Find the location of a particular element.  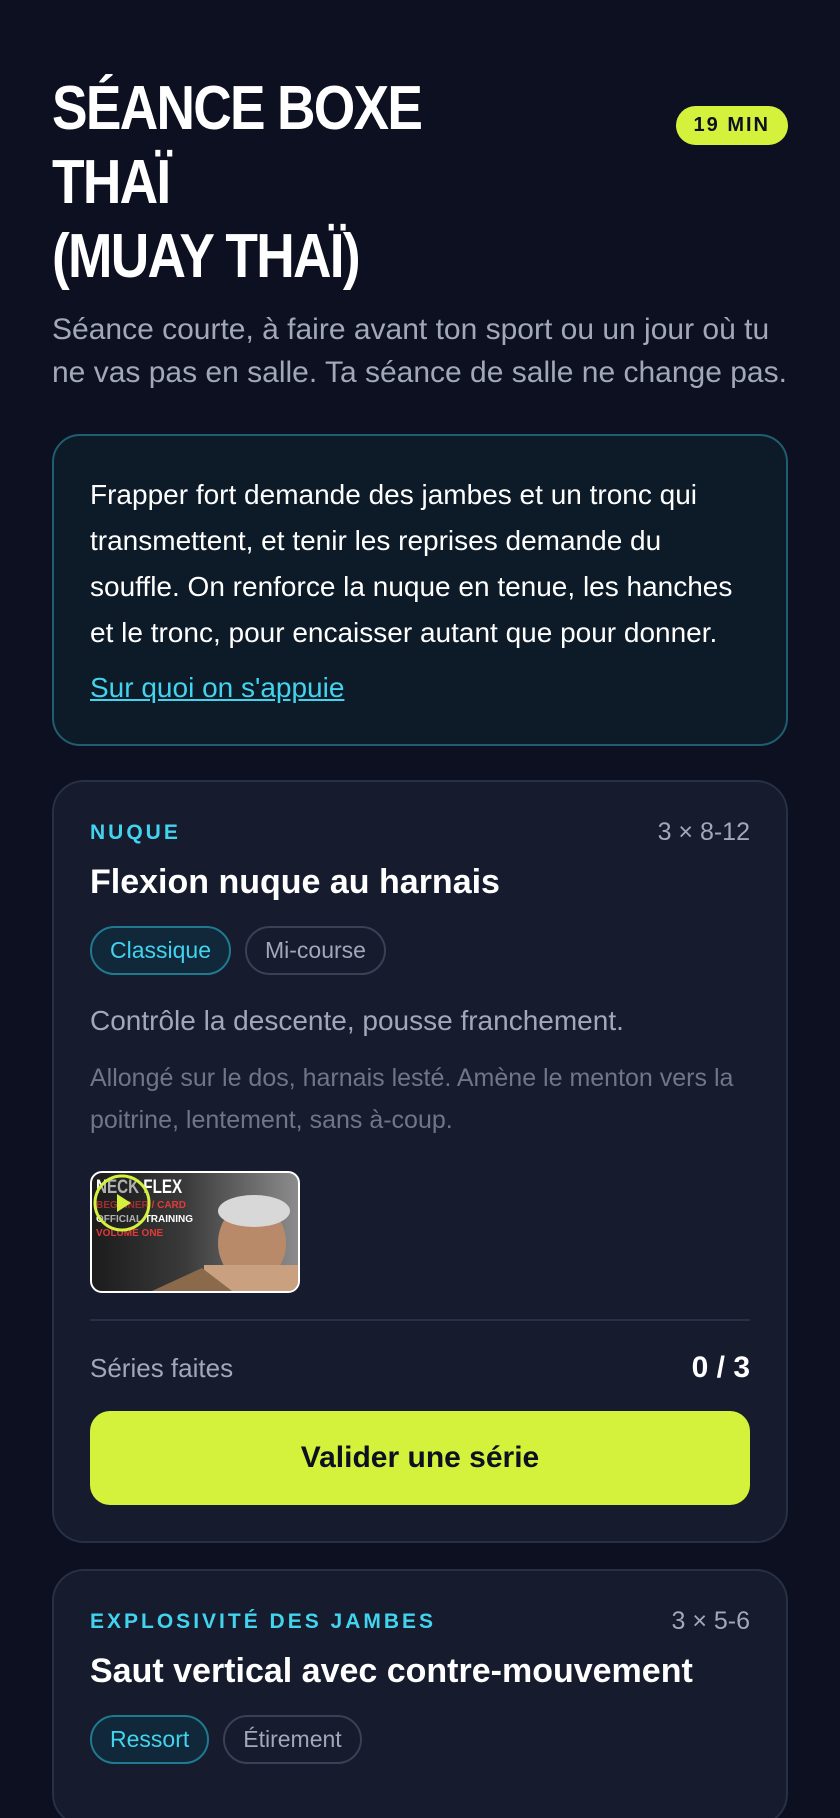

exercise-sets: 3 × 5-6 is located at coordinates (710, 1621).